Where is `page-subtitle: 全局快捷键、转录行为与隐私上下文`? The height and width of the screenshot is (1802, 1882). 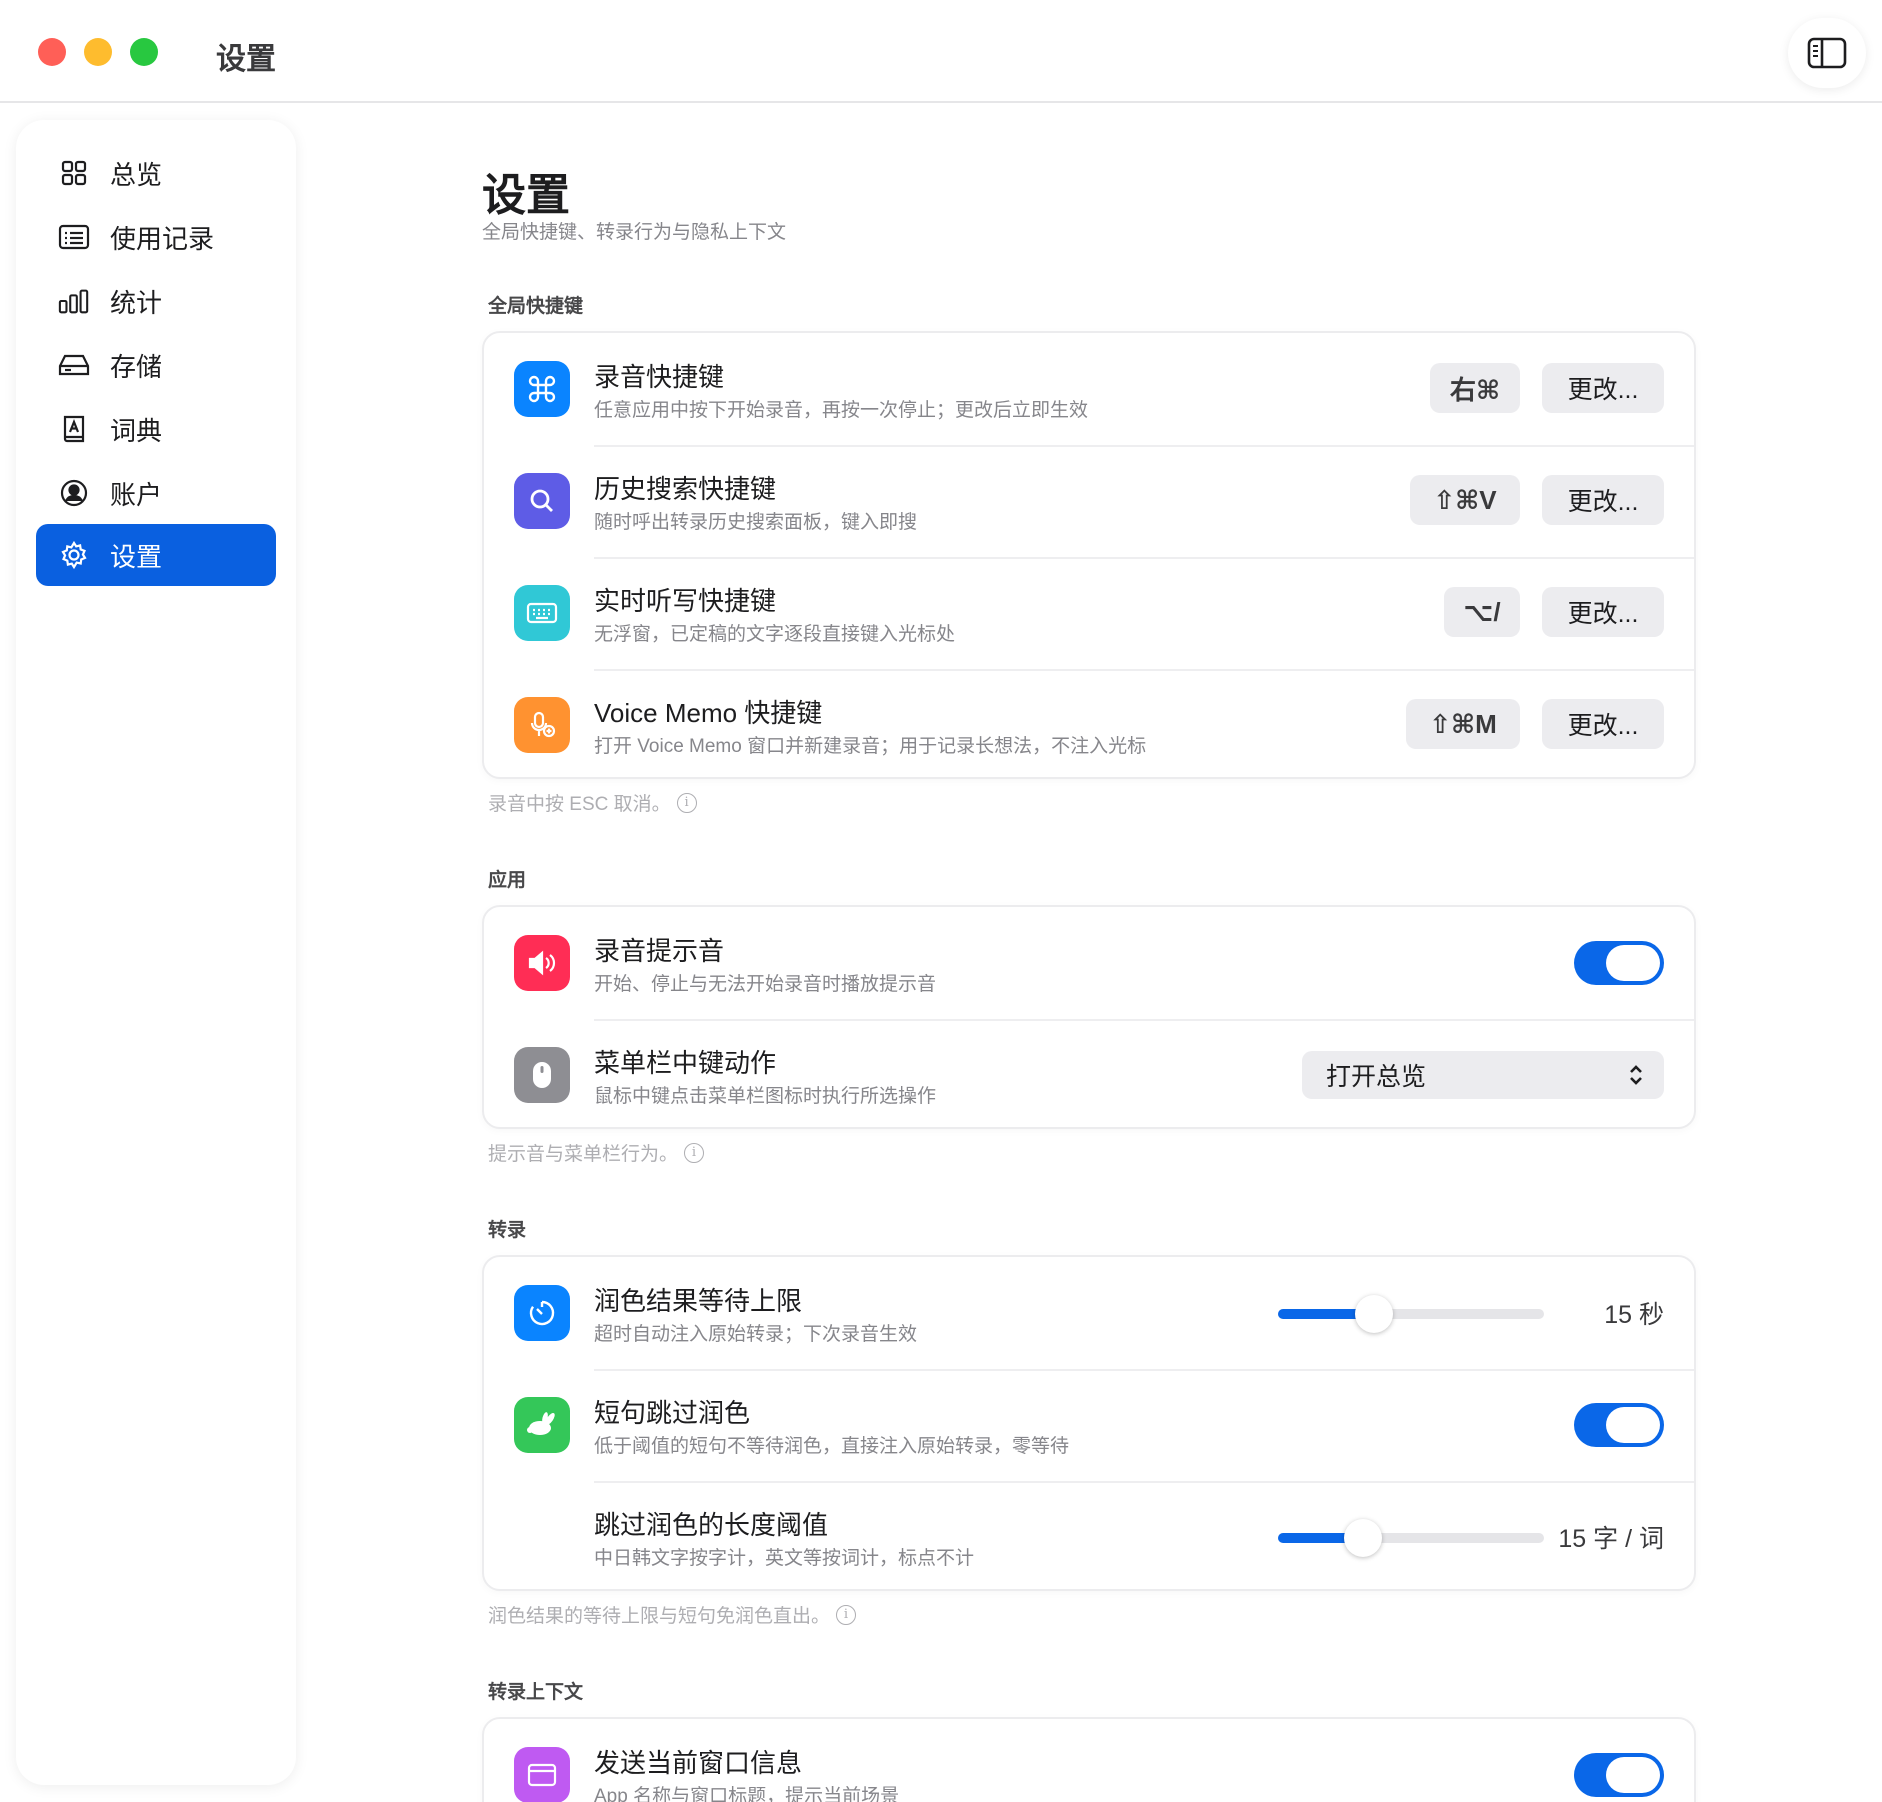
page-subtitle: 全局快捷键、转录行为与隐私上下文 is located at coordinates (634, 232).